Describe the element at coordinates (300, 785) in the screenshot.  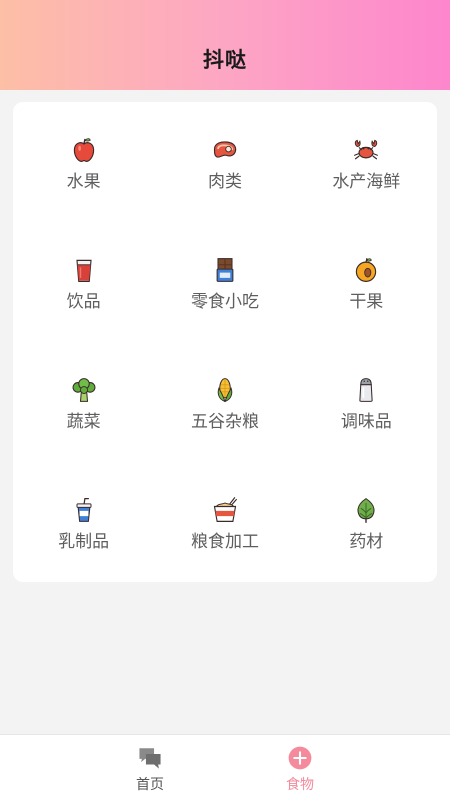
I see `tab-label: 食物` at that location.